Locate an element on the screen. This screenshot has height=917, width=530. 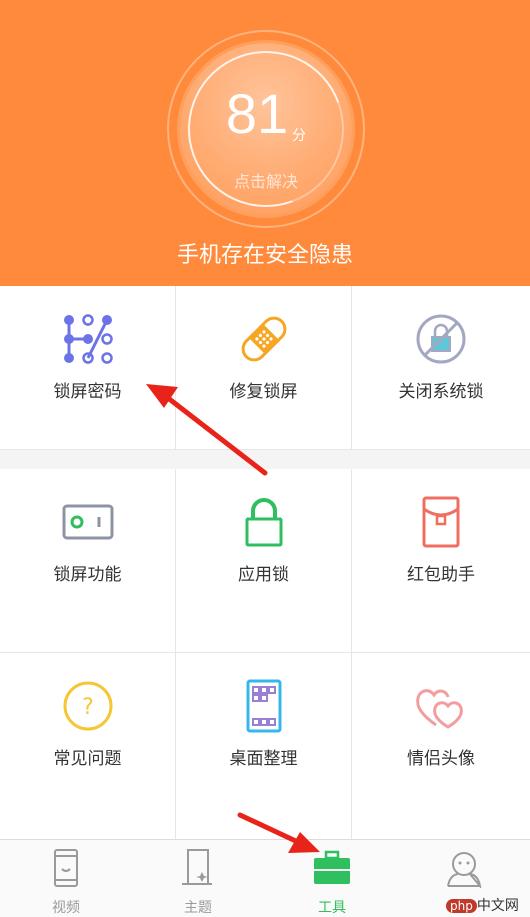
question-icon: ? is located at coordinates (87, 706).